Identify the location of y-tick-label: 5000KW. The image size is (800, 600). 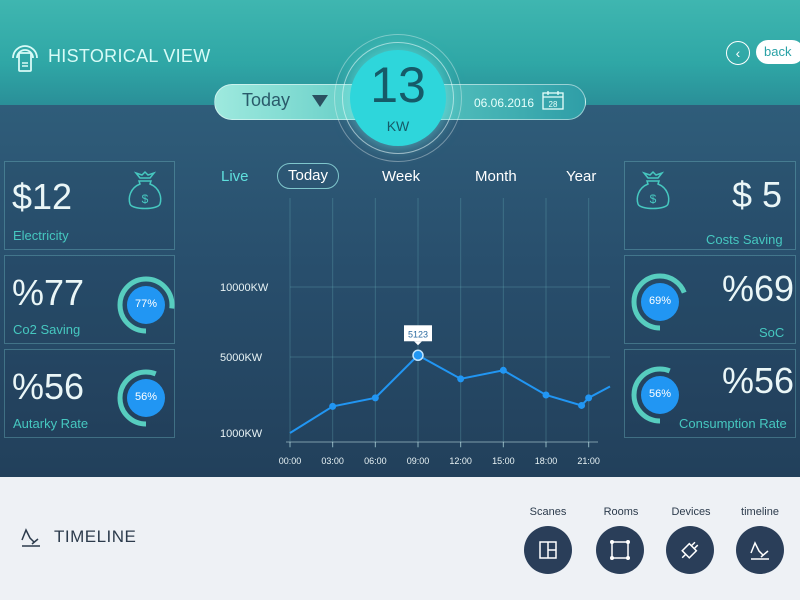
(241, 358).